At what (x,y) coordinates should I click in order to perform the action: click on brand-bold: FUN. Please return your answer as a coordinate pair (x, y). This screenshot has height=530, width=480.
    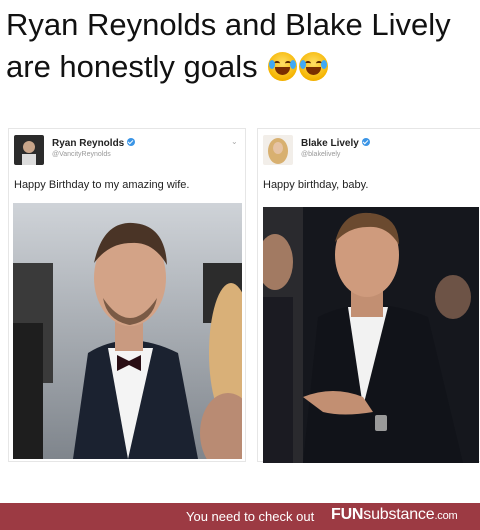
    Looking at the image, I should click on (347, 514).